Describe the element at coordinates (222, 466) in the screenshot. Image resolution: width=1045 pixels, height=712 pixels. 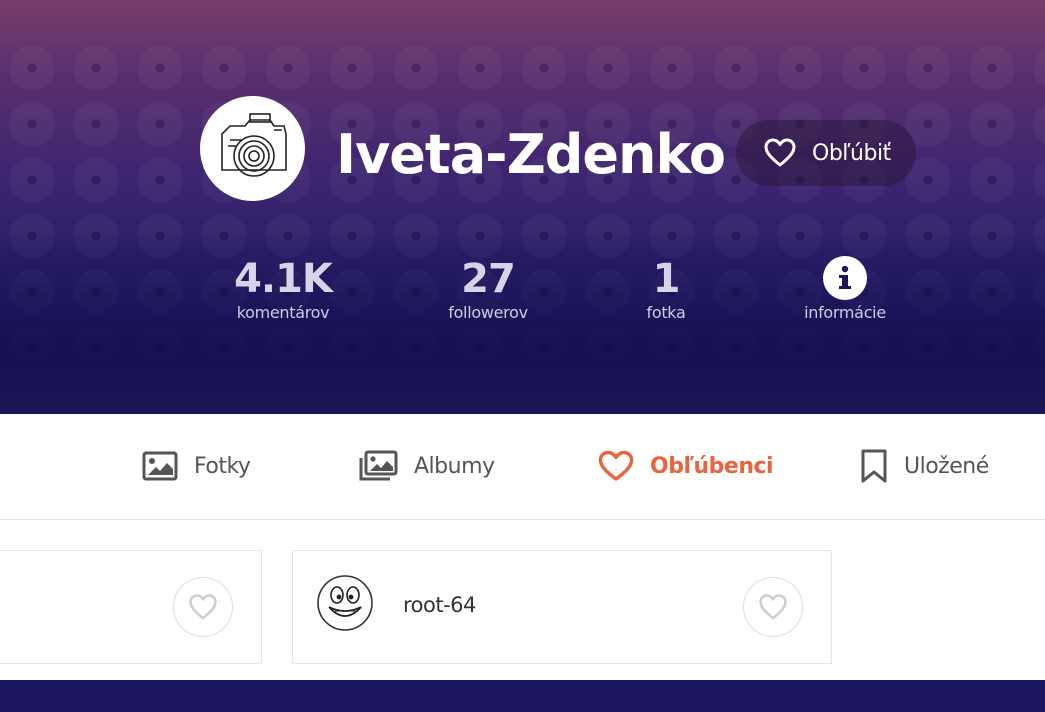
I see `tab-photos-label: Fotky` at that location.